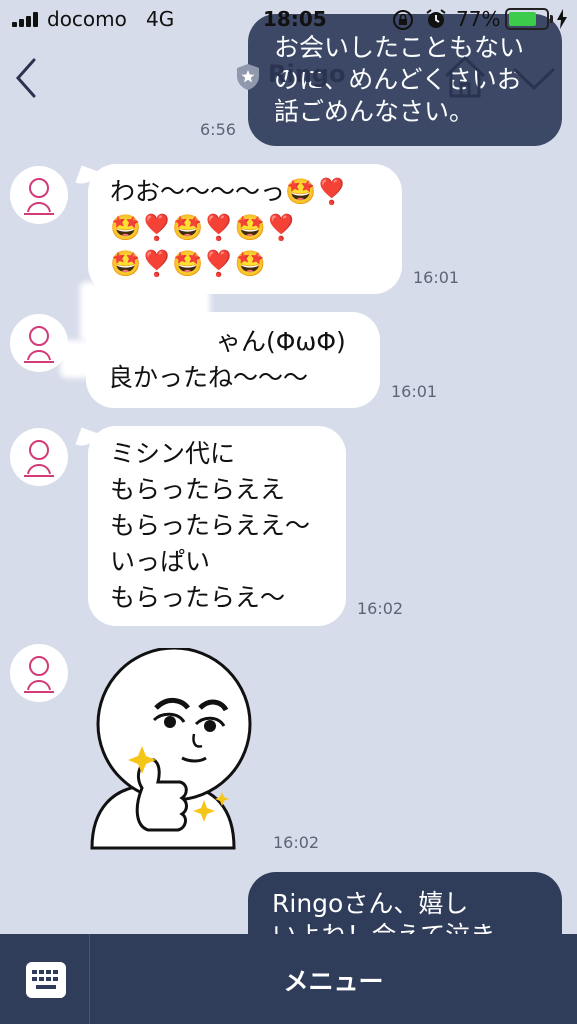 This screenshot has width=577, height=1024. I want to click on incoming-message-bubble: わお〜〜〜〜っ🤩❣️ 🤩❣️🤩❣️🤩❣️ 🤩❣️🤩❣️🤩, so click(245, 229).